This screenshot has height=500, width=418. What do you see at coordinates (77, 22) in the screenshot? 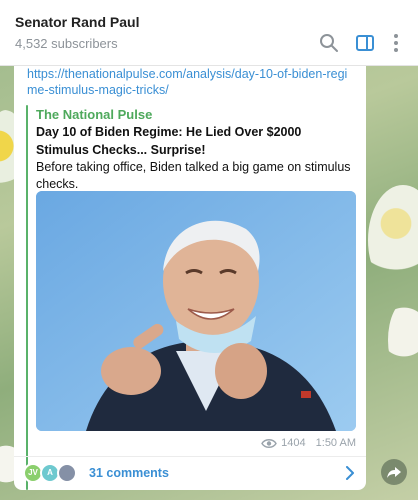
I see `channel-name: Senator Rand Paul` at bounding box center [77, 22].